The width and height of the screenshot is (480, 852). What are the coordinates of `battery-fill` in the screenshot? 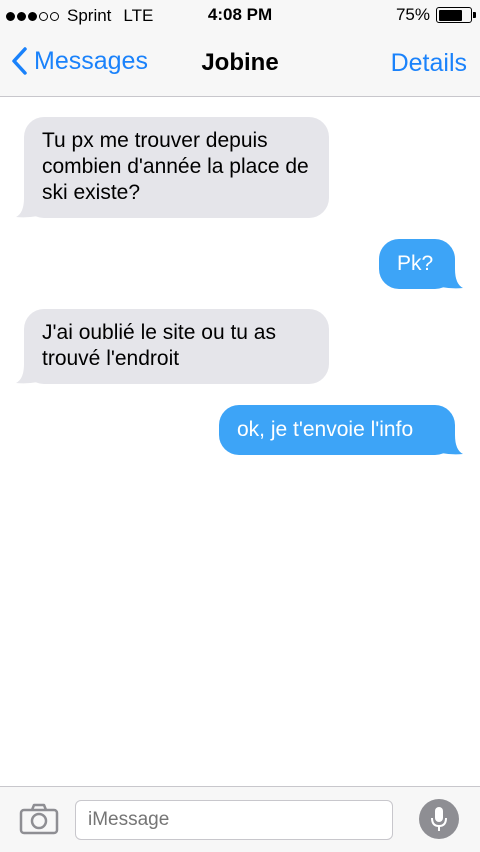 It's located at (450, 15).